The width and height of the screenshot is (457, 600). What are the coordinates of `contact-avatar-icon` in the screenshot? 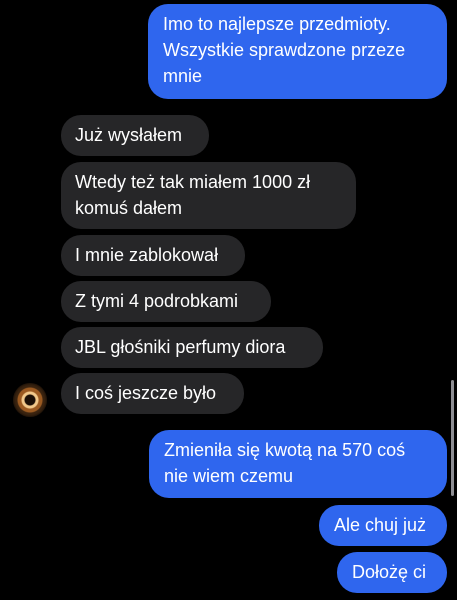 It's located at (30, 400).